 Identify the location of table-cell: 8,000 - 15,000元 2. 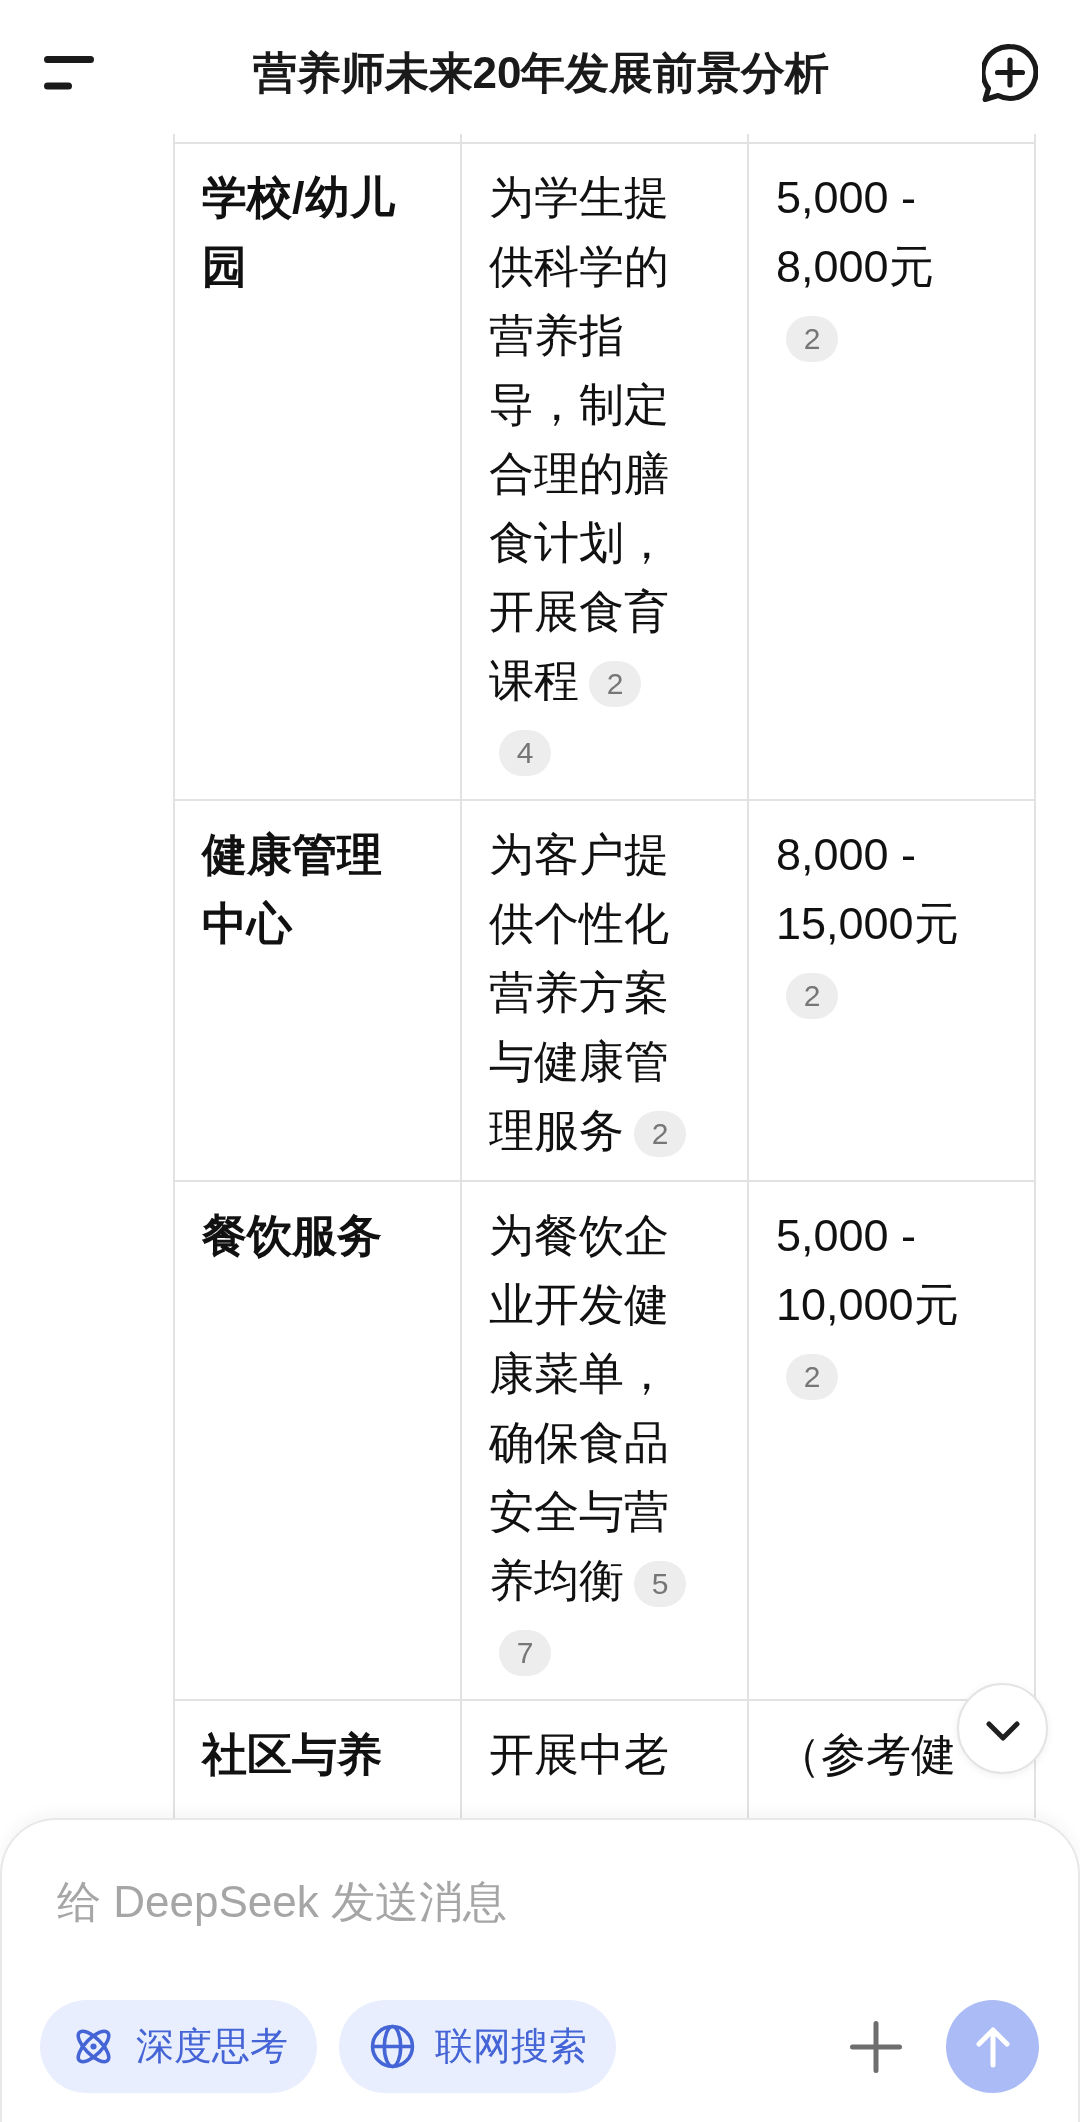
(892, 991).